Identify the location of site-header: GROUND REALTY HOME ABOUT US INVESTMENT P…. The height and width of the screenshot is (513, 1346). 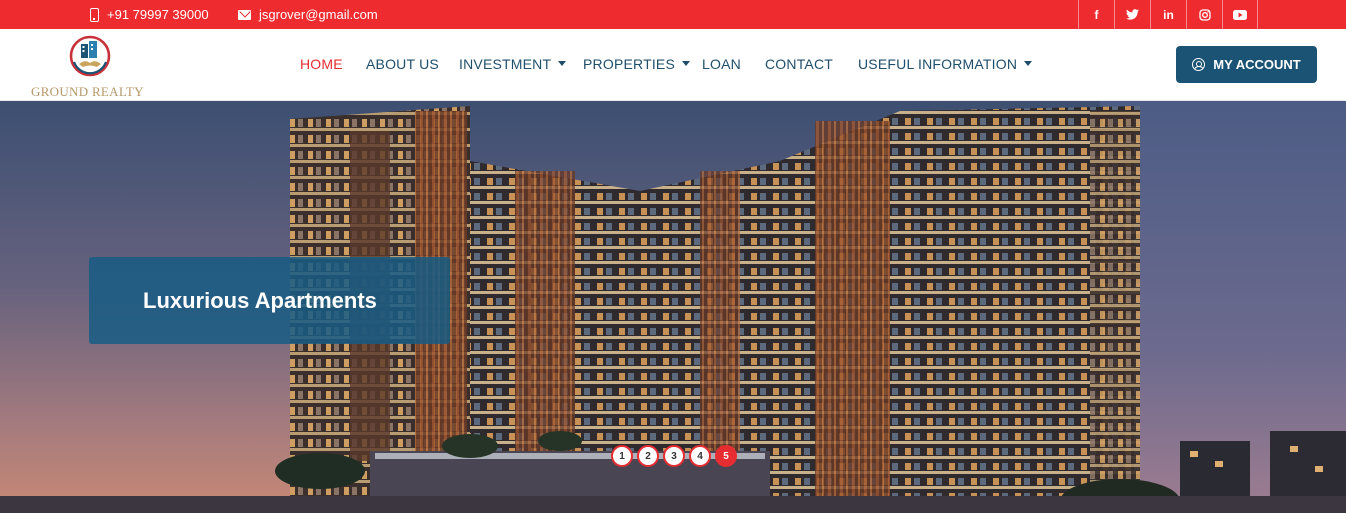
(673, 65).